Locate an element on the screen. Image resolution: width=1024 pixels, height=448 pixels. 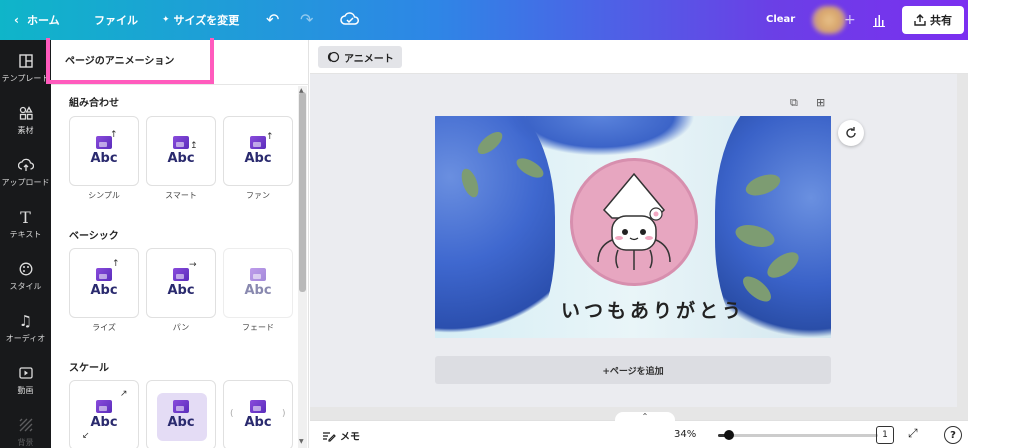
add-page-button: +ページを追加 is located at coordinates (633, 370).